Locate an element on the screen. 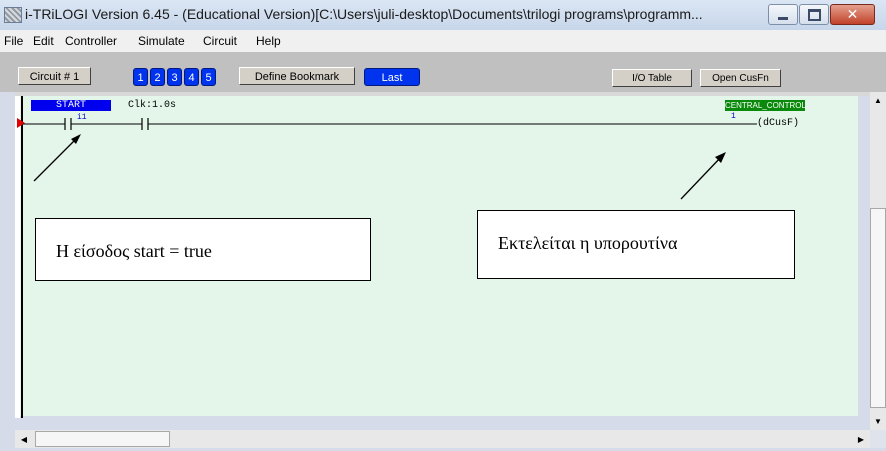 This screenshot has width=886, height=451. io-table-button: I/O Table is located at coordinates (652, 78).